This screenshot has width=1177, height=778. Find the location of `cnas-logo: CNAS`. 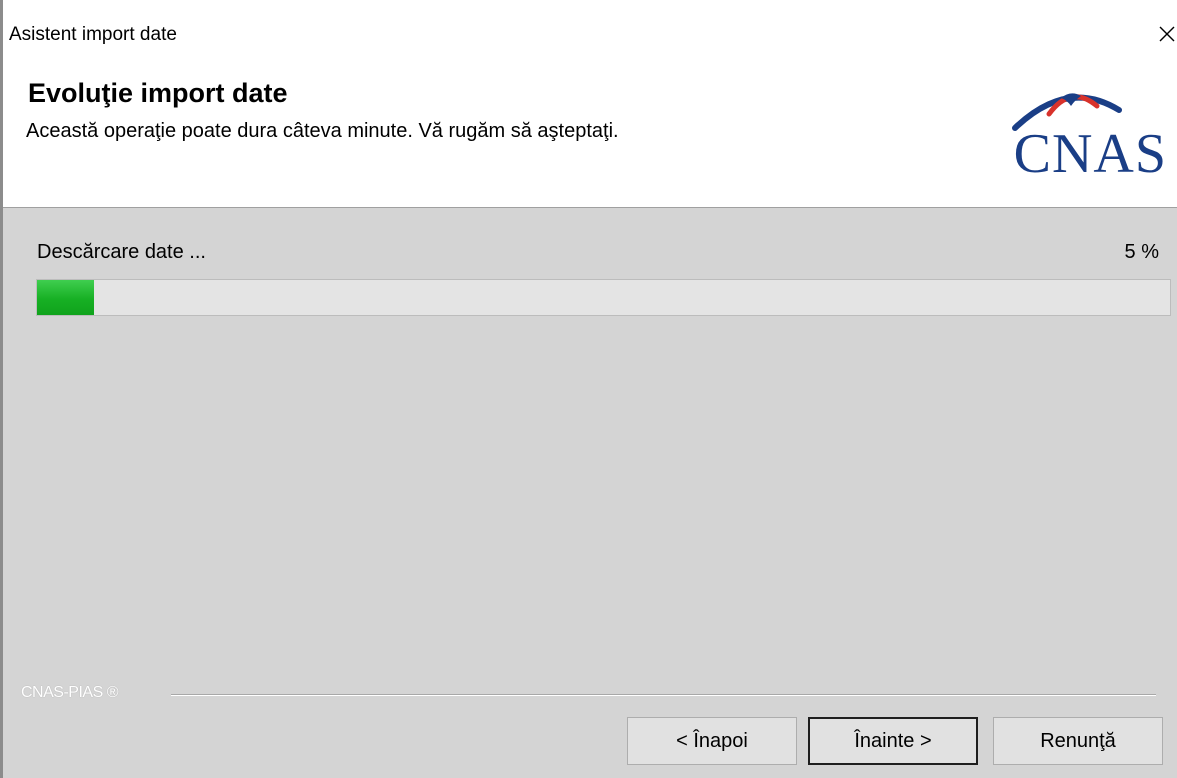

cnas-logo: CNAS is located at coordinates (1082, 132).